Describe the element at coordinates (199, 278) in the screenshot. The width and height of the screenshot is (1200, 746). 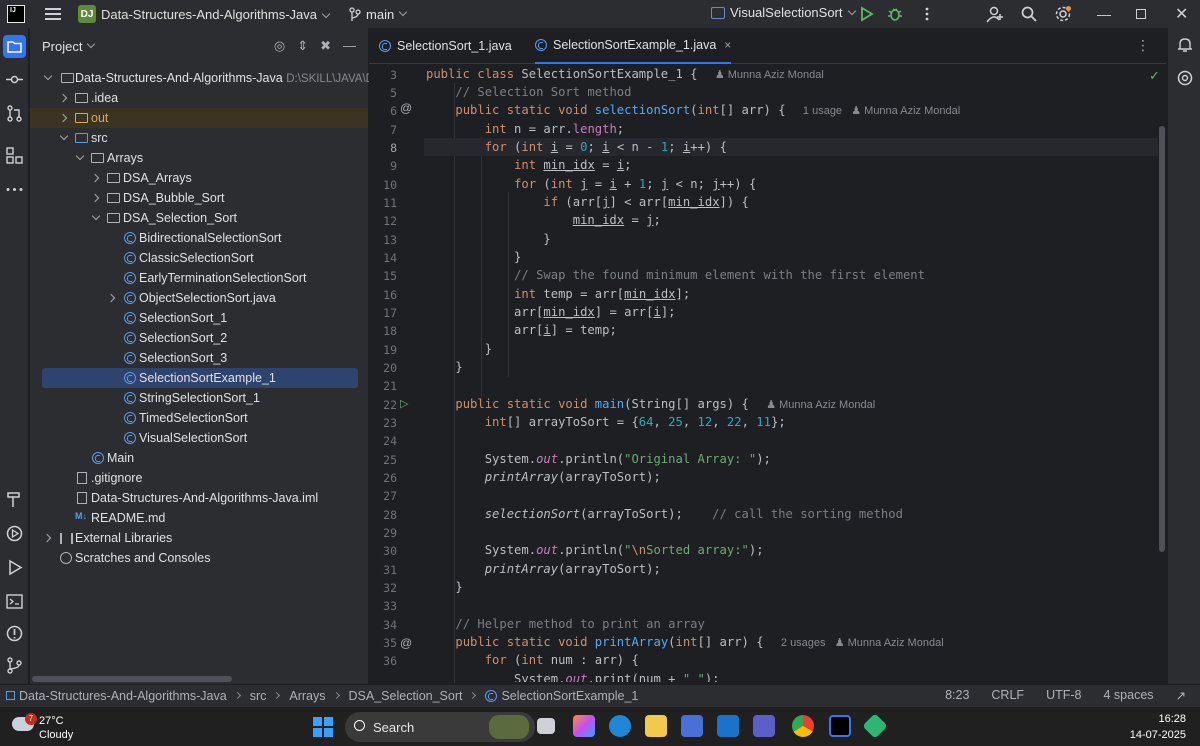
I see `tree-item-class: EarlyTerminationSelectionSort` at that location.